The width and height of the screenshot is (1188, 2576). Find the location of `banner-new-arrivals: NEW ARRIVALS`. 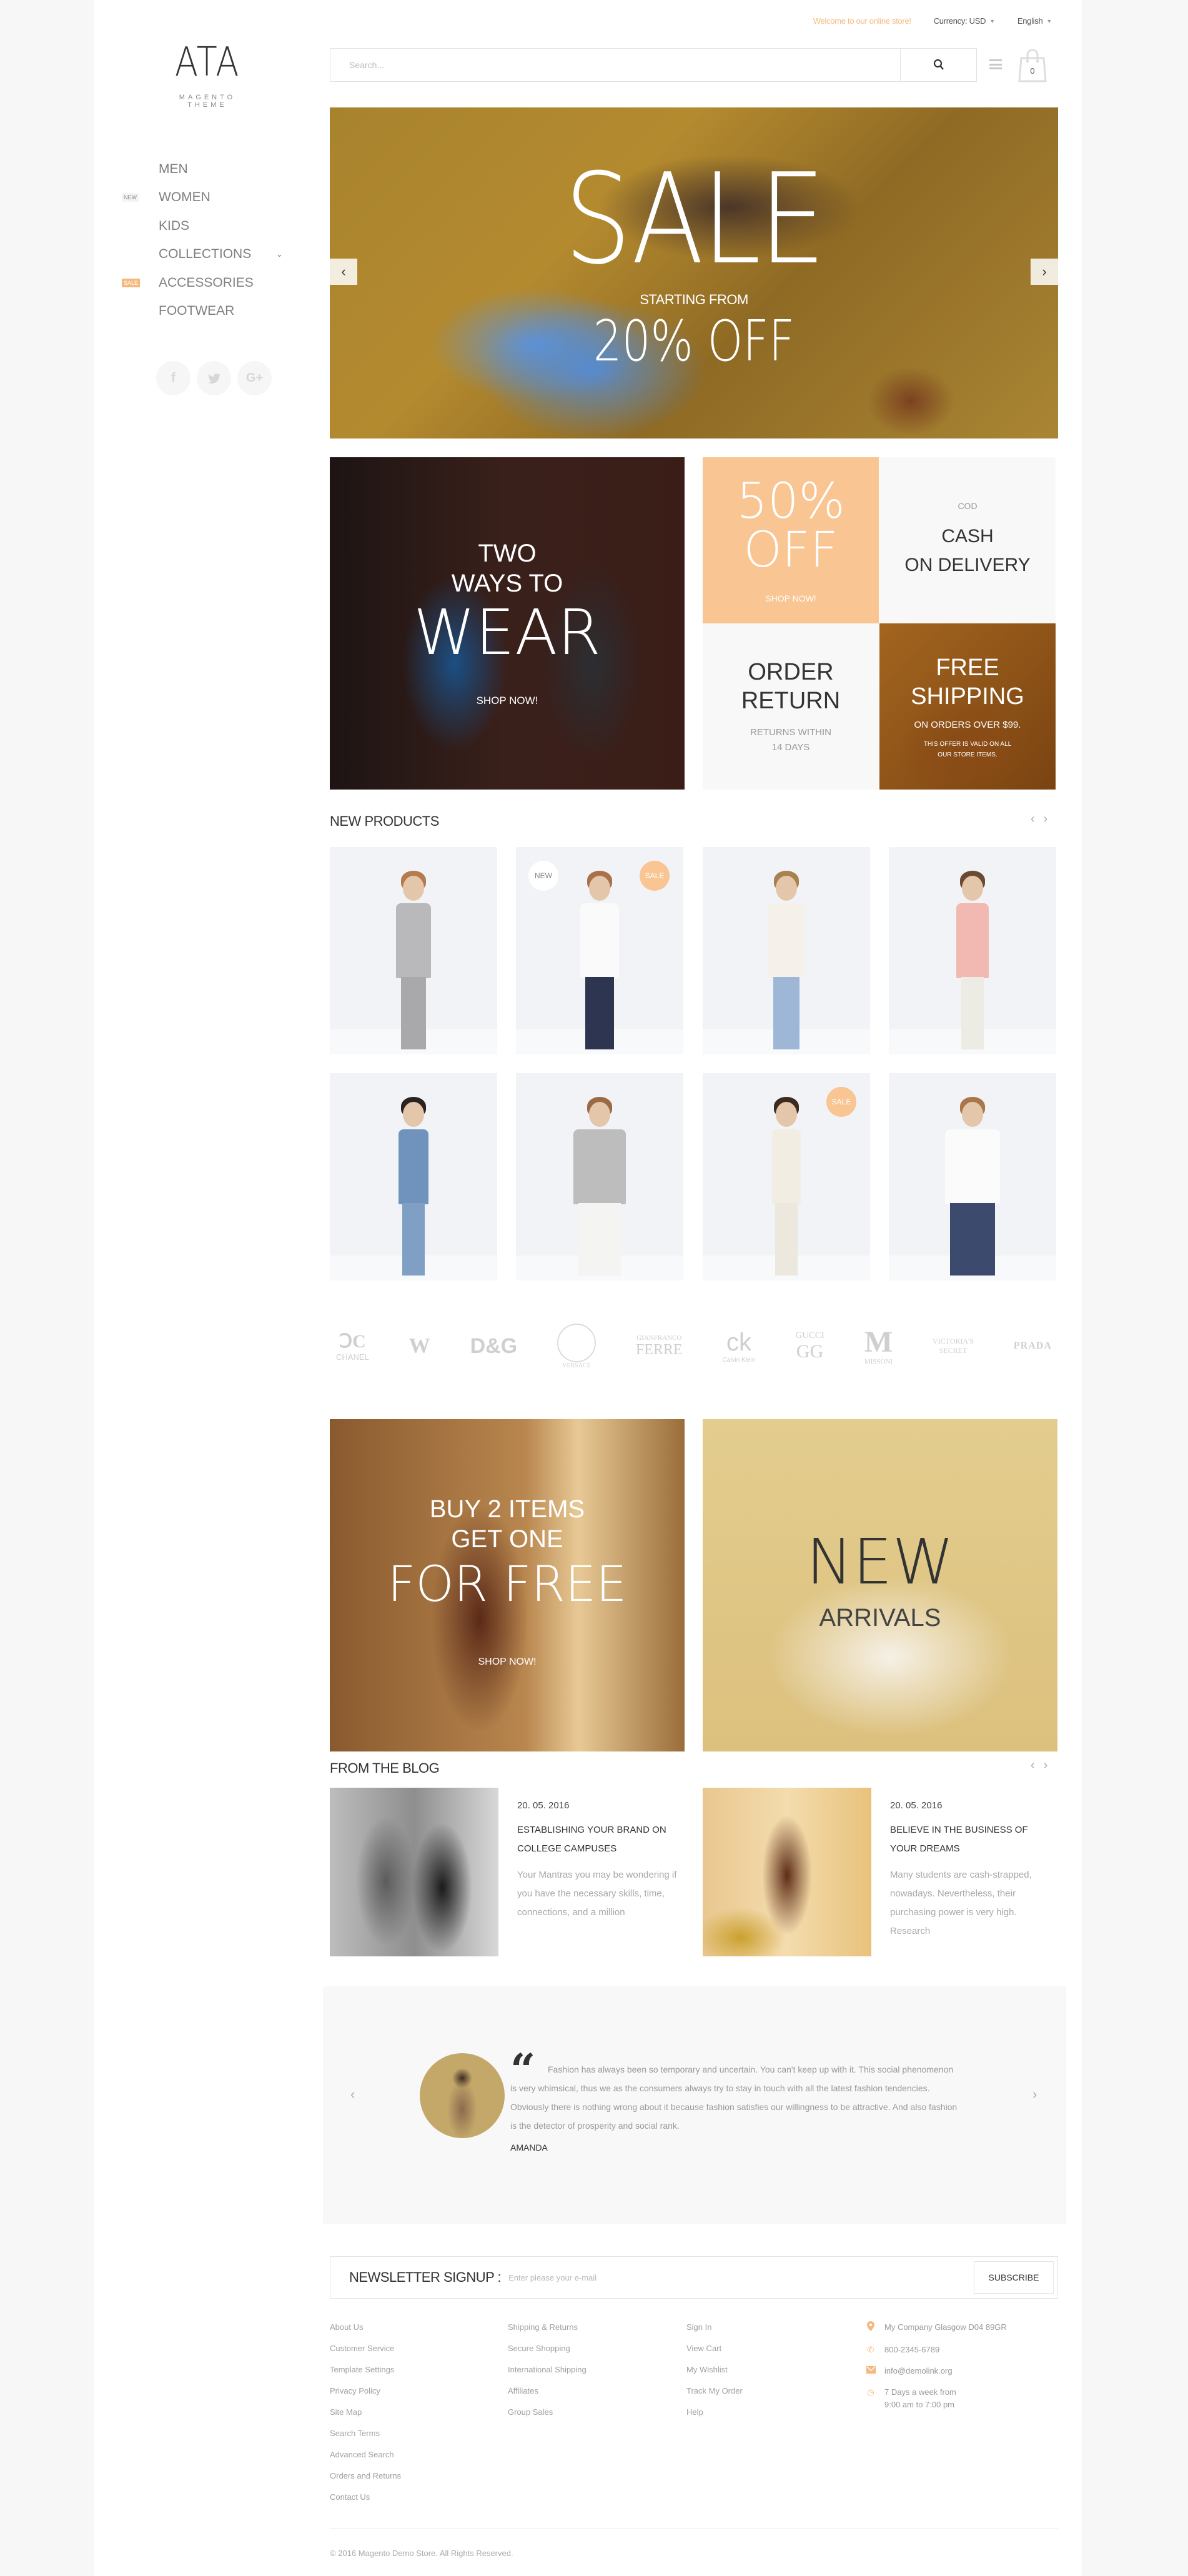

banner-new-arrivals: NEW ARRIVALS is located at coordinates (880, 1585).